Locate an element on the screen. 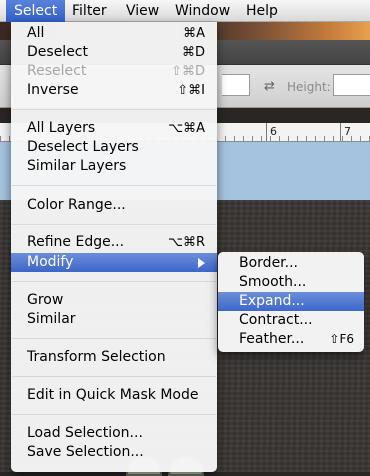  menu-item-label: Grow is located at coordinates (45, 300).